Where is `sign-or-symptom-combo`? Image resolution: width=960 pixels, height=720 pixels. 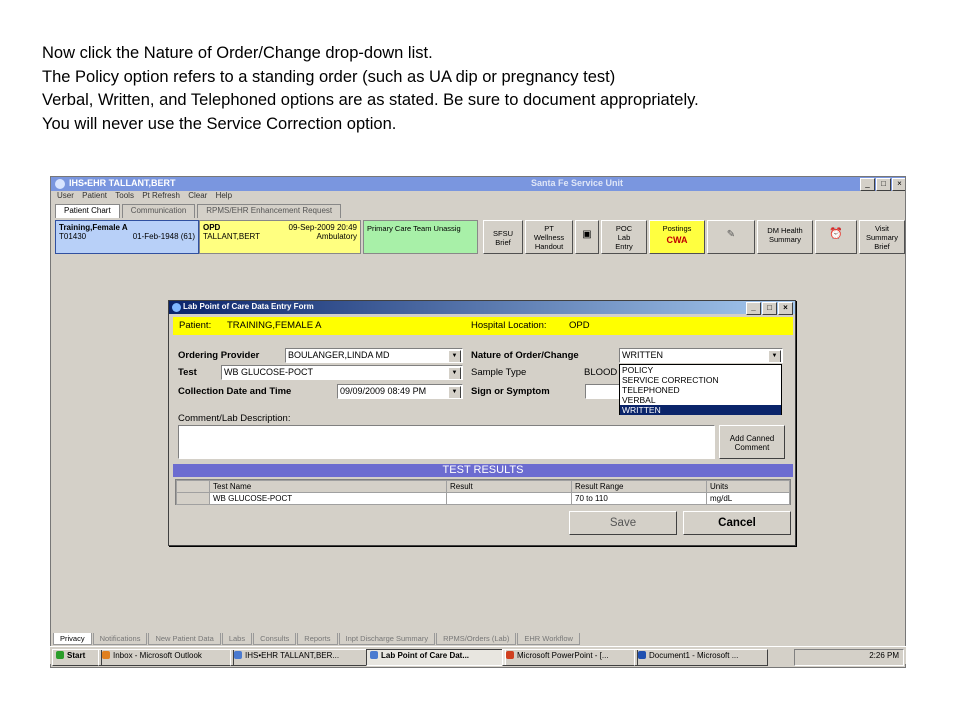 sign-or-symptom-combo is located at coordinates (603, 391).